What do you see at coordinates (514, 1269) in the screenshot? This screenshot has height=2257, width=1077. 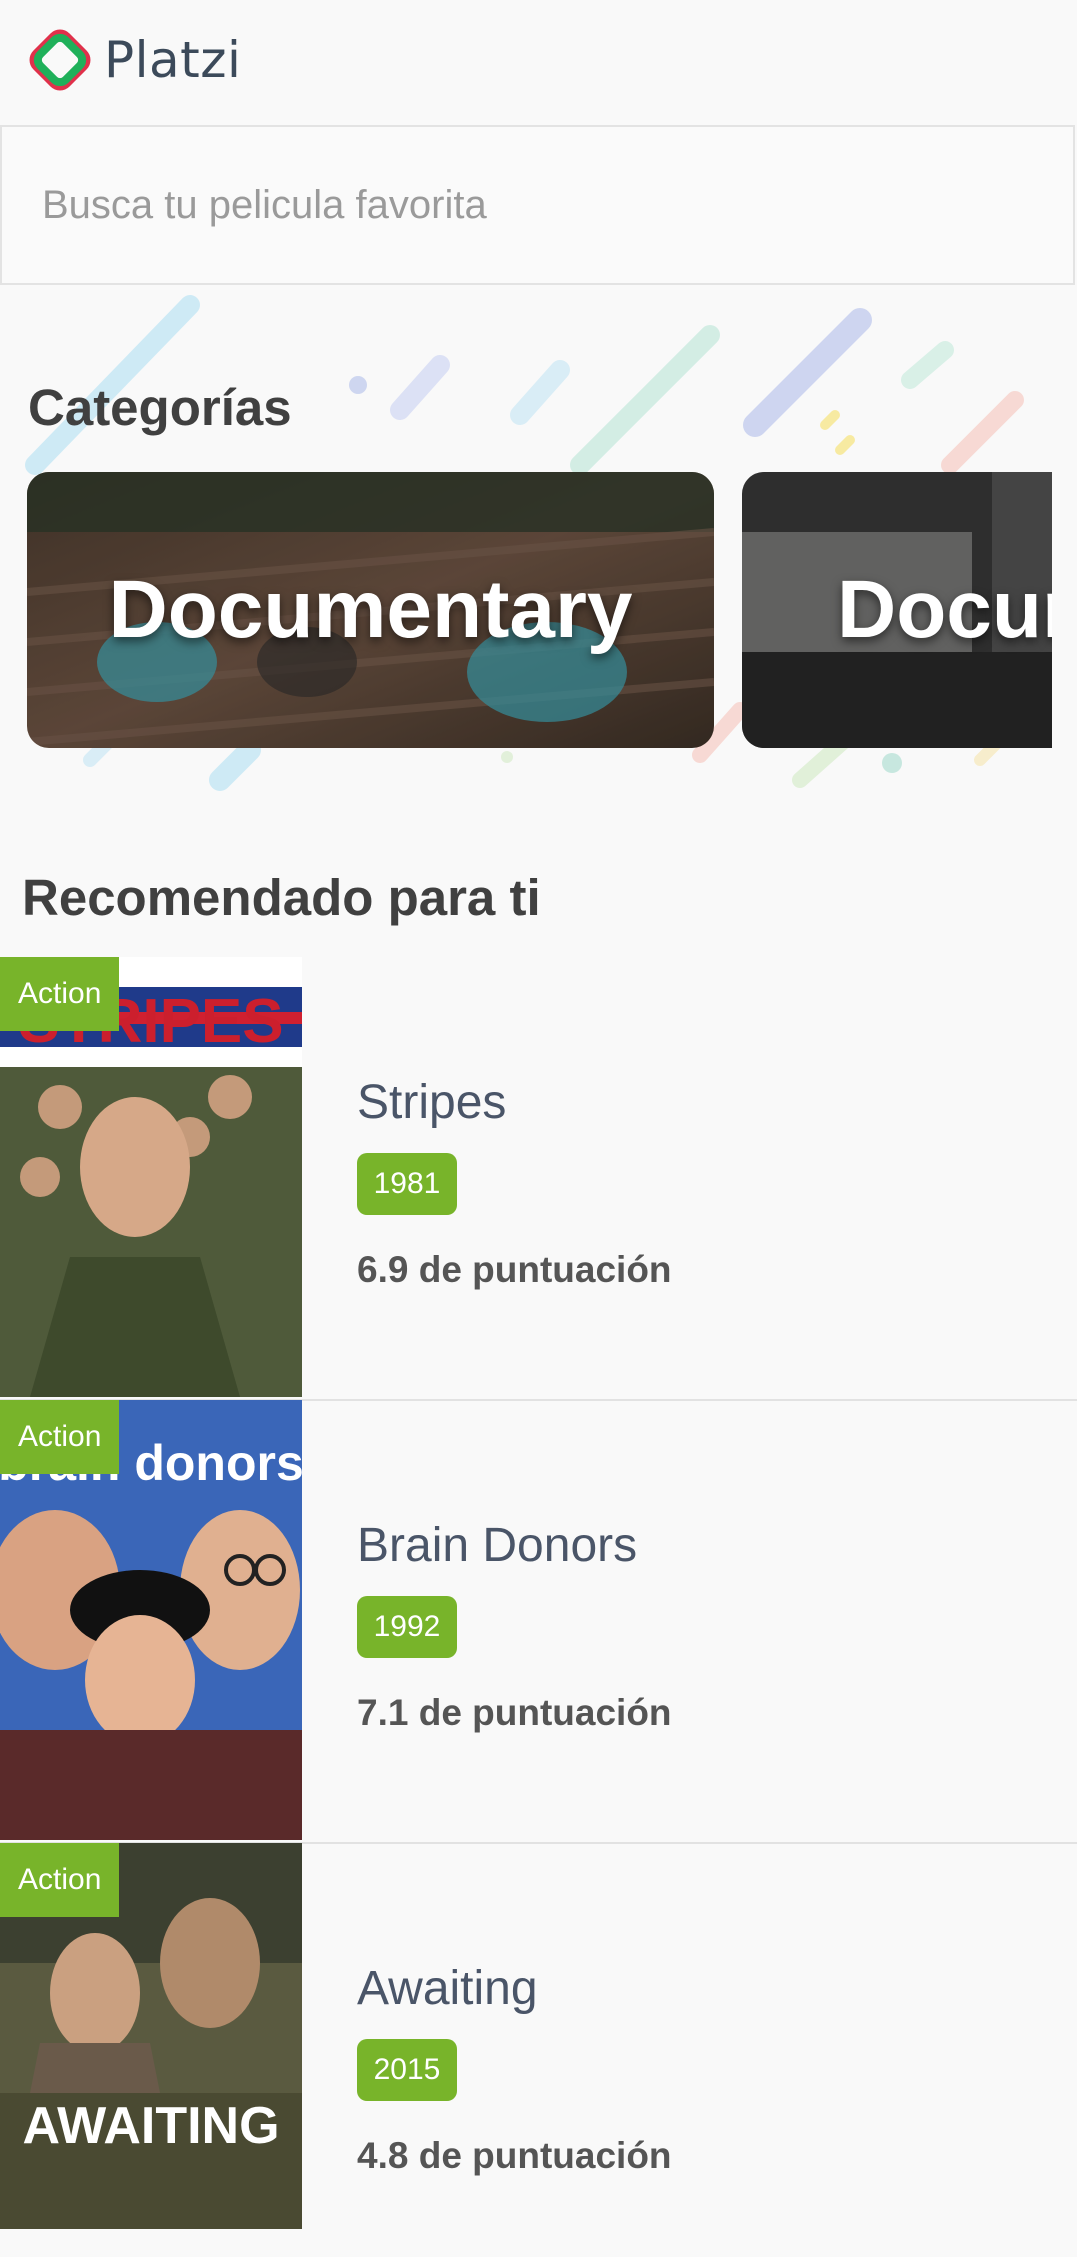 I see `movie-score: 6.9 de puntuación` at bounding box center [514, 1269].